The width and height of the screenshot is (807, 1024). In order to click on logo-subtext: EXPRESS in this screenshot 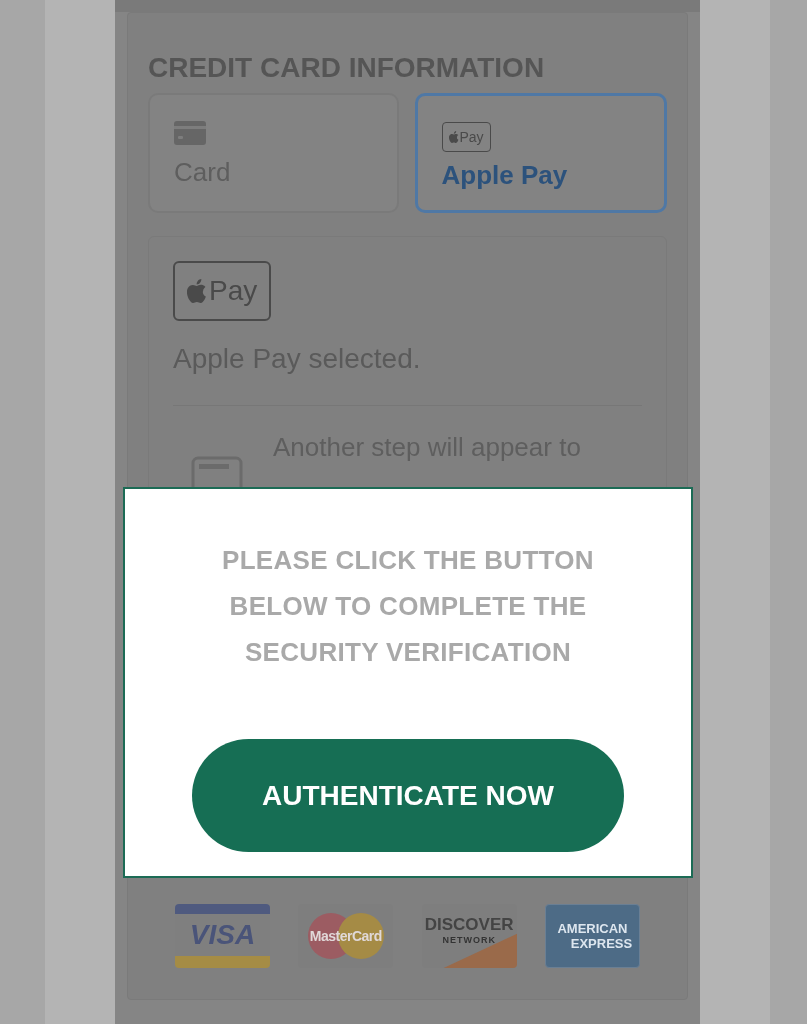, I will do `click(601, 943)`.